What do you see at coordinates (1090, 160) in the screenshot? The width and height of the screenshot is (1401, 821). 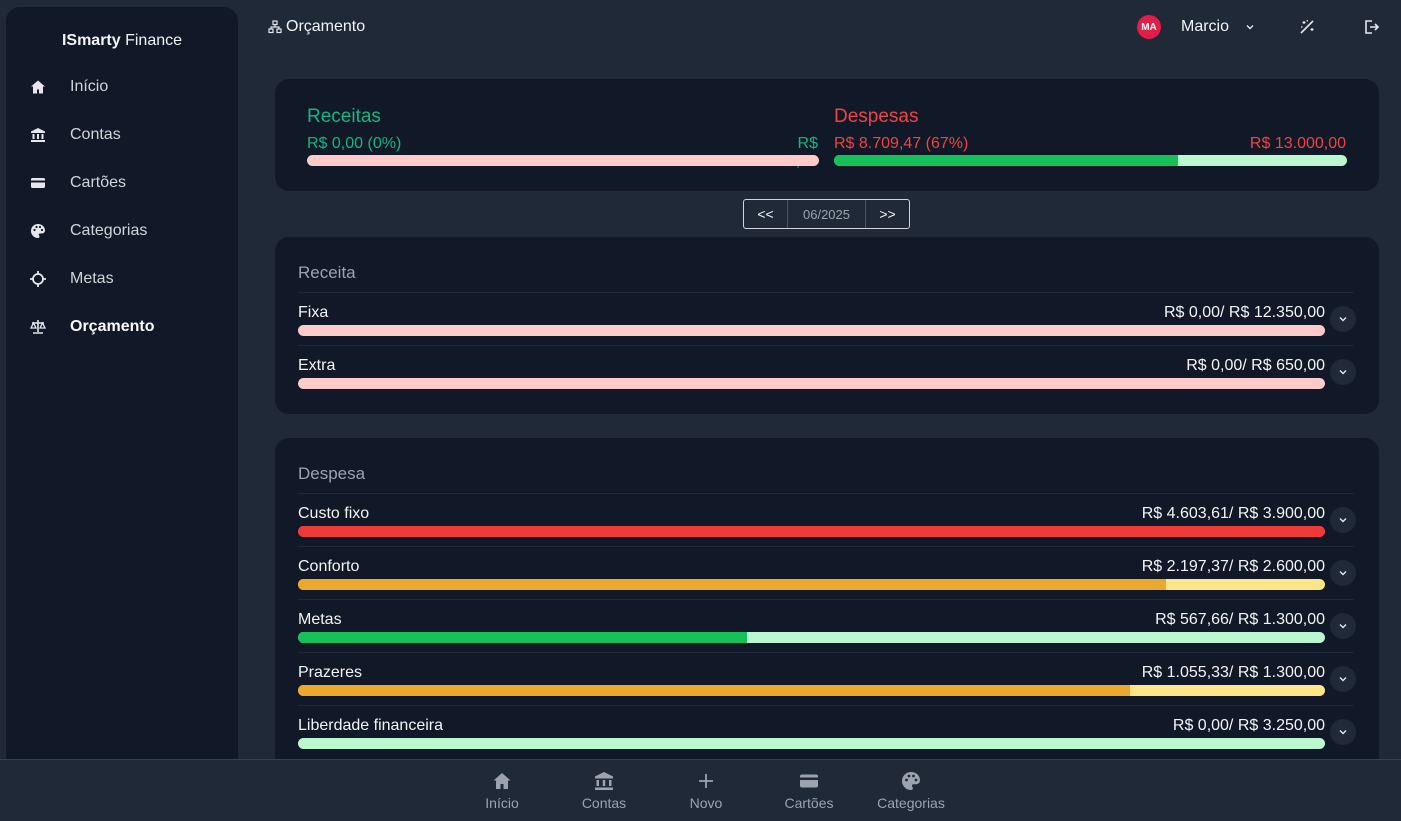 I see `expense-summary-progress` at bounding box center [1090, 160].